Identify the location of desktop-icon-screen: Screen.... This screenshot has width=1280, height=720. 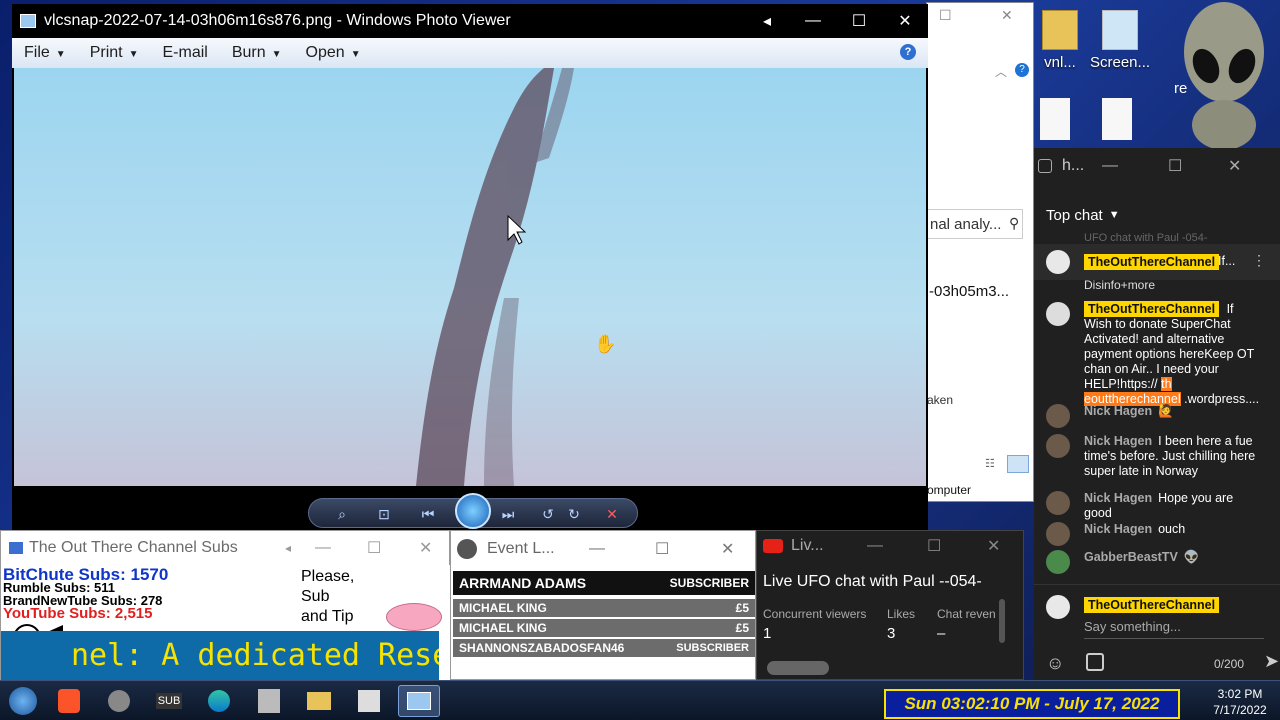
(1120, 40).